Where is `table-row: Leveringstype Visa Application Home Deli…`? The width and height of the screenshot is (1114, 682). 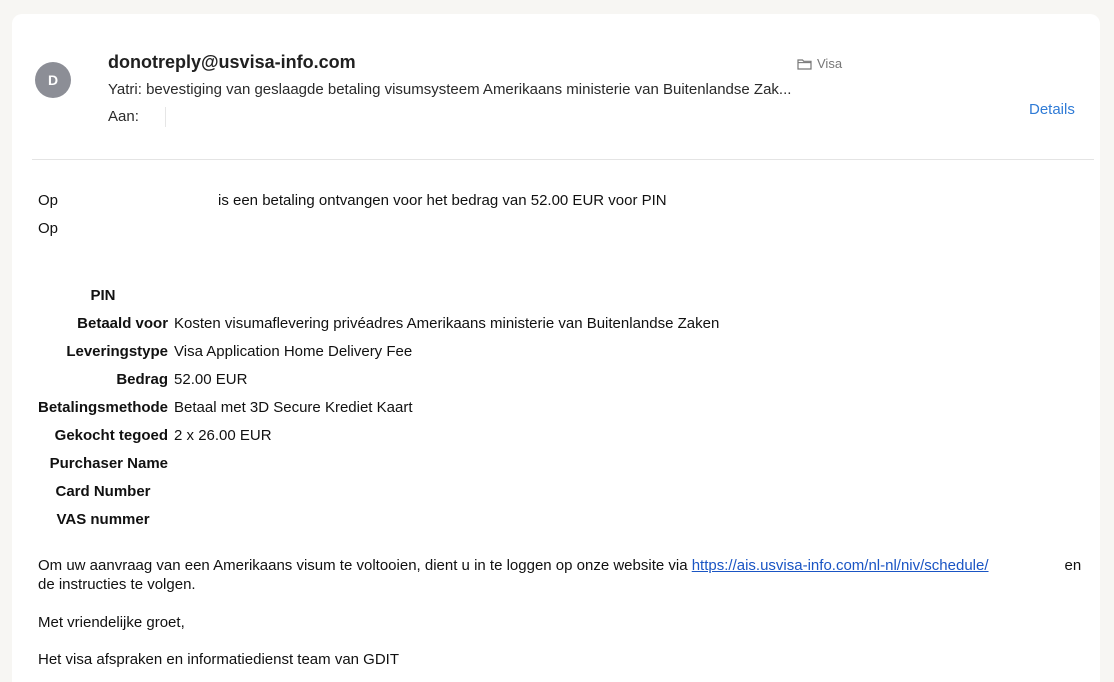 table-row: Leveringstype Visa Application Home Deli… is located at coordinates (378, 351).